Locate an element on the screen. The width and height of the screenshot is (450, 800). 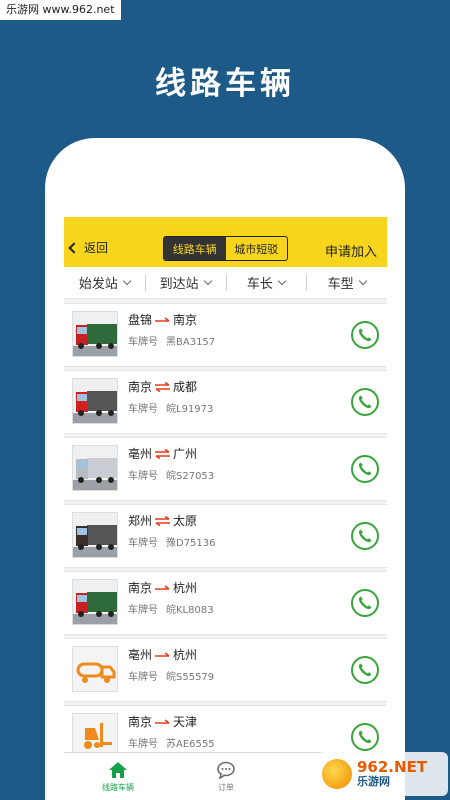
vehicle-list-item: 亳州 广州车牌号 皖S27053 is located at coordinates (225, 469).